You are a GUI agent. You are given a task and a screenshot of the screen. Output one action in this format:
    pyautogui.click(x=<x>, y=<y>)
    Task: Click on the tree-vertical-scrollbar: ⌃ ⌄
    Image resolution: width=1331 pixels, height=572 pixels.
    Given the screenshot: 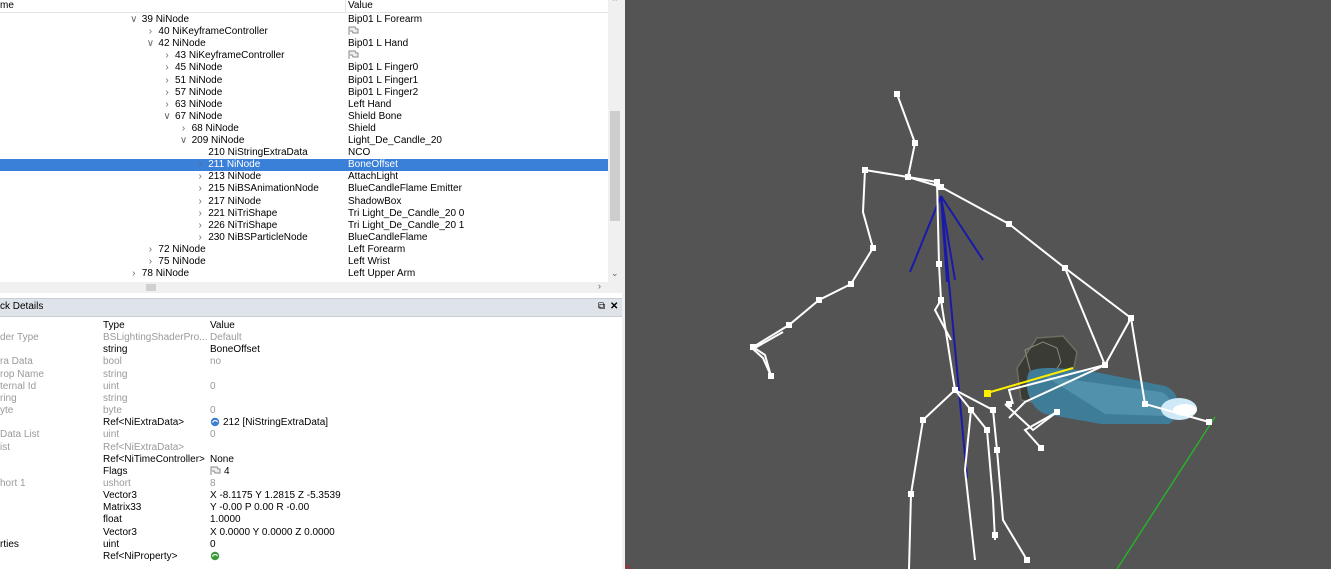 What is the action you would take?
    pyautogui.click(x=615, y=141)
    